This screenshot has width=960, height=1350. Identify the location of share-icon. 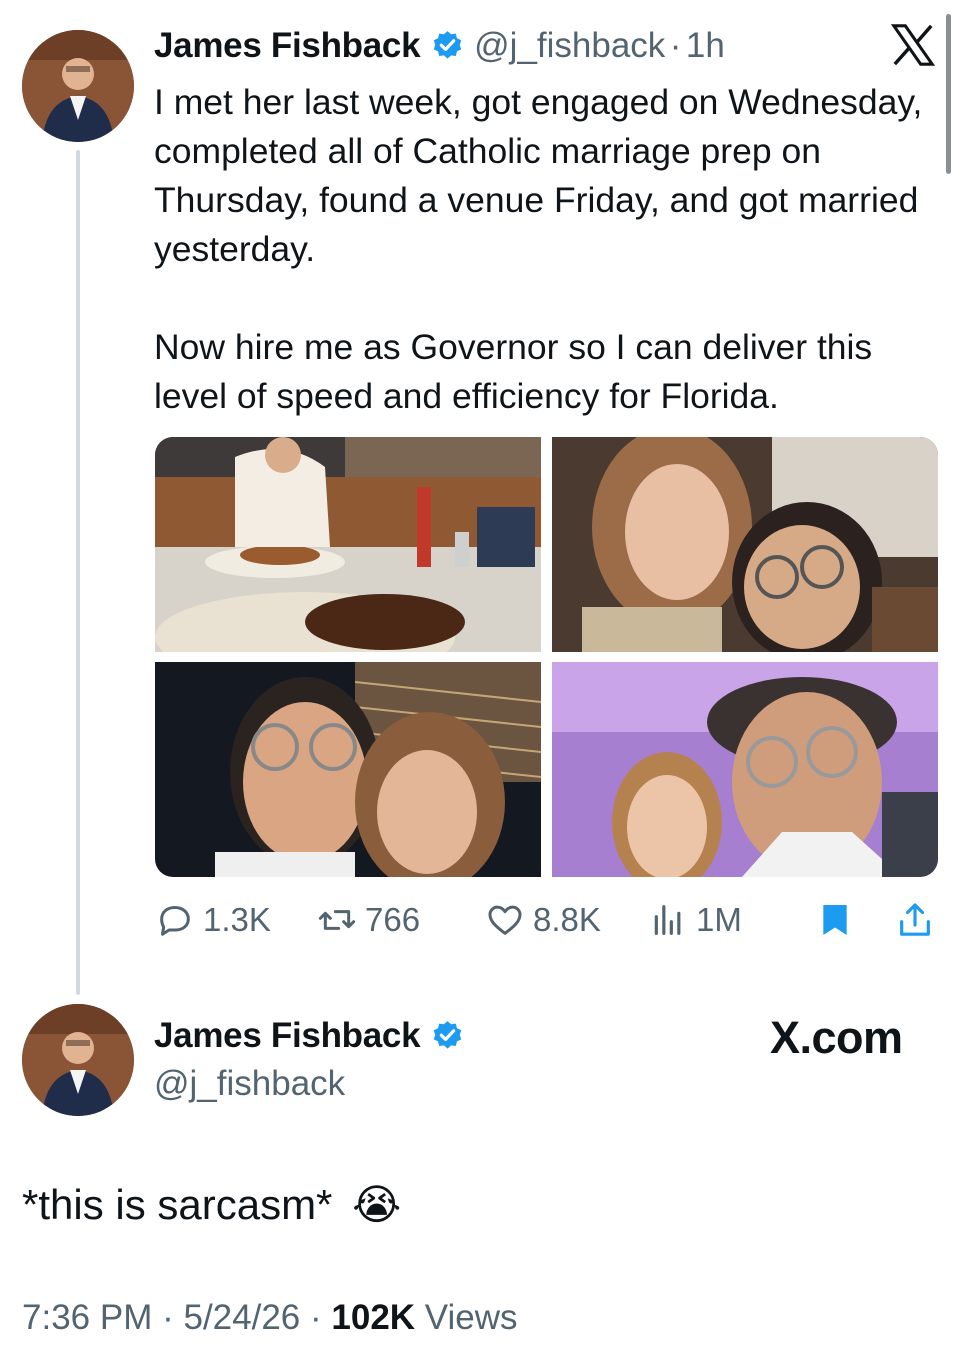
(915, 919).